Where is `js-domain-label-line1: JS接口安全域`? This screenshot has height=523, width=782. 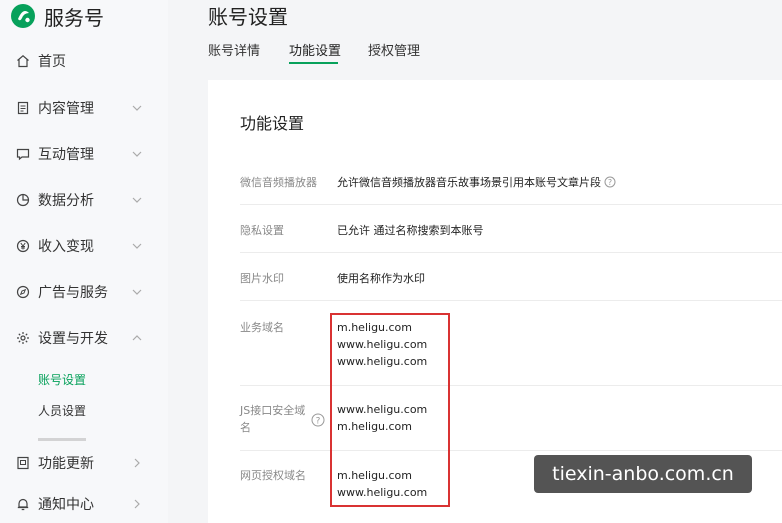
js-domain-label-line1: JS接口安全域 is located at coordinates (273, 410).